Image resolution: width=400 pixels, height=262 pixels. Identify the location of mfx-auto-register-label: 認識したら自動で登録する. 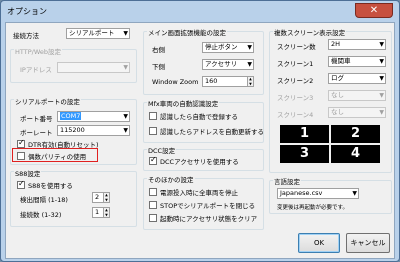
(199, 116).